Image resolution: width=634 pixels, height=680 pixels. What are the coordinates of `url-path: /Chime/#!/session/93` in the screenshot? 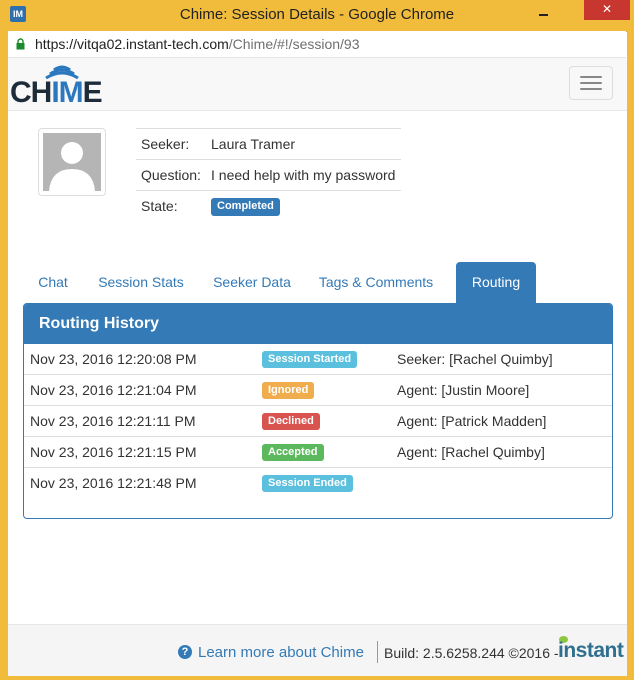 It's located at (294, 44).